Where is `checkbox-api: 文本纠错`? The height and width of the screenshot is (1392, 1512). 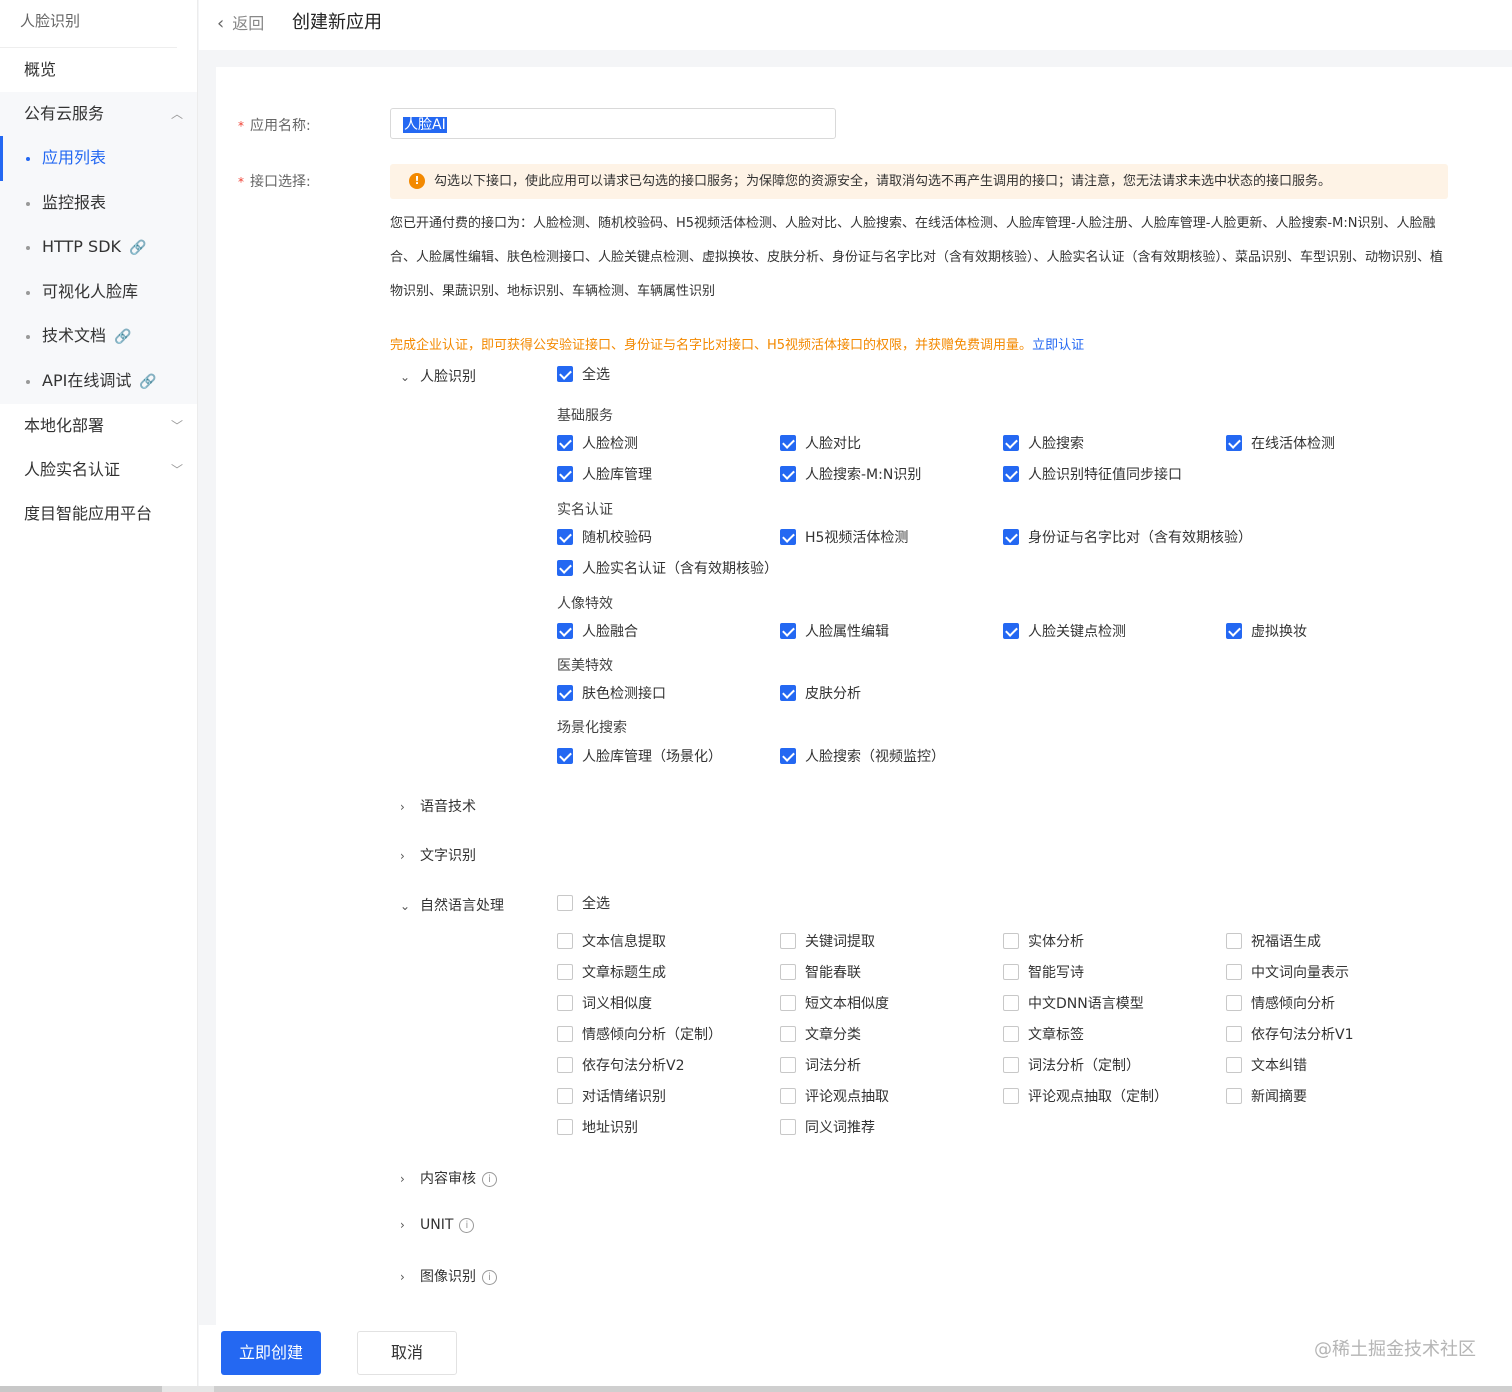 checkbox-api: 文本纠错 is located at coordinates (1266, 1066).